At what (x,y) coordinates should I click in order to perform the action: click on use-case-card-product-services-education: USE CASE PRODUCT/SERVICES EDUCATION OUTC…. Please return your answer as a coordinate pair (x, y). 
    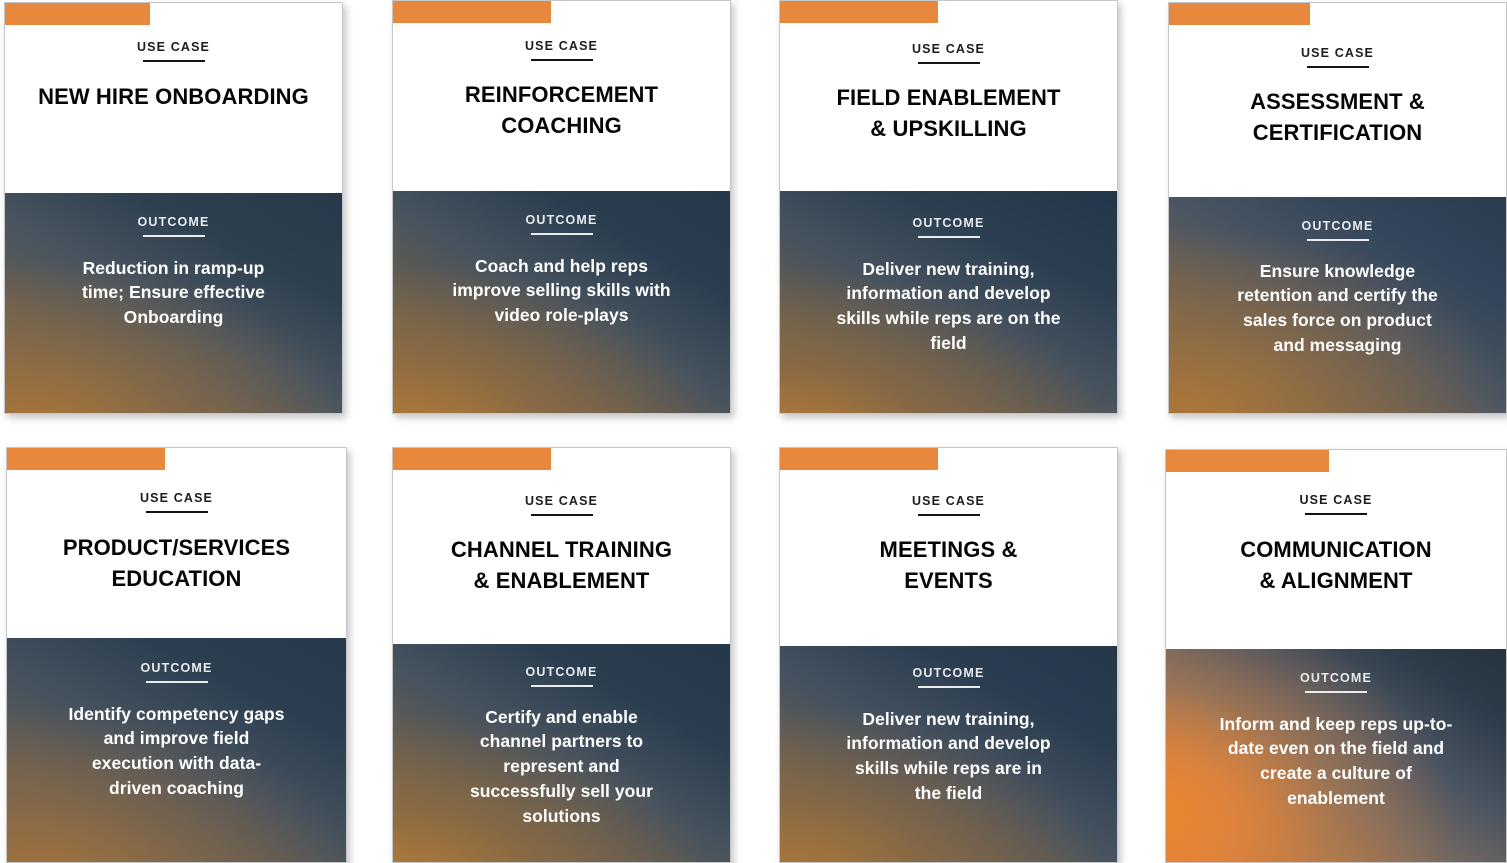
    Looking at the image, I should click on (176, 655).